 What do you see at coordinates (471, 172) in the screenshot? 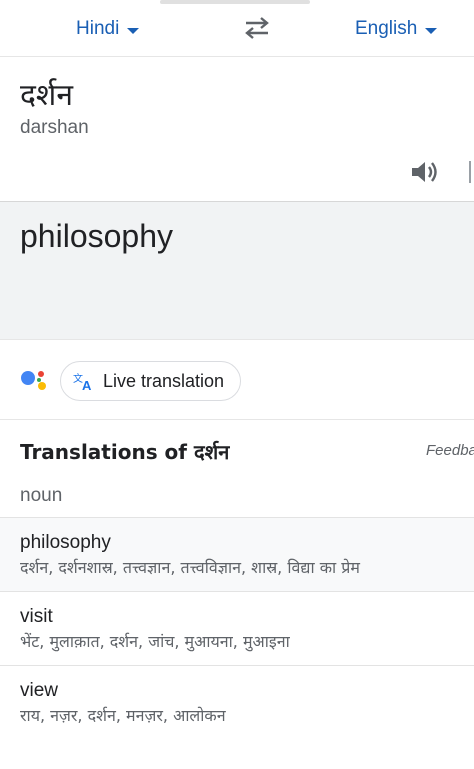
I see `copy-icon` at bounding box center [471, 172].